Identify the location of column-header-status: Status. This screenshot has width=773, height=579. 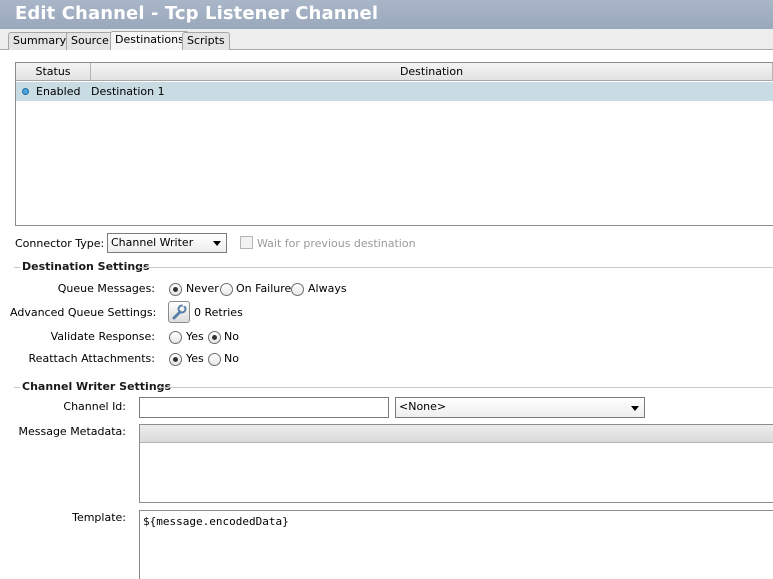
(53, 72).